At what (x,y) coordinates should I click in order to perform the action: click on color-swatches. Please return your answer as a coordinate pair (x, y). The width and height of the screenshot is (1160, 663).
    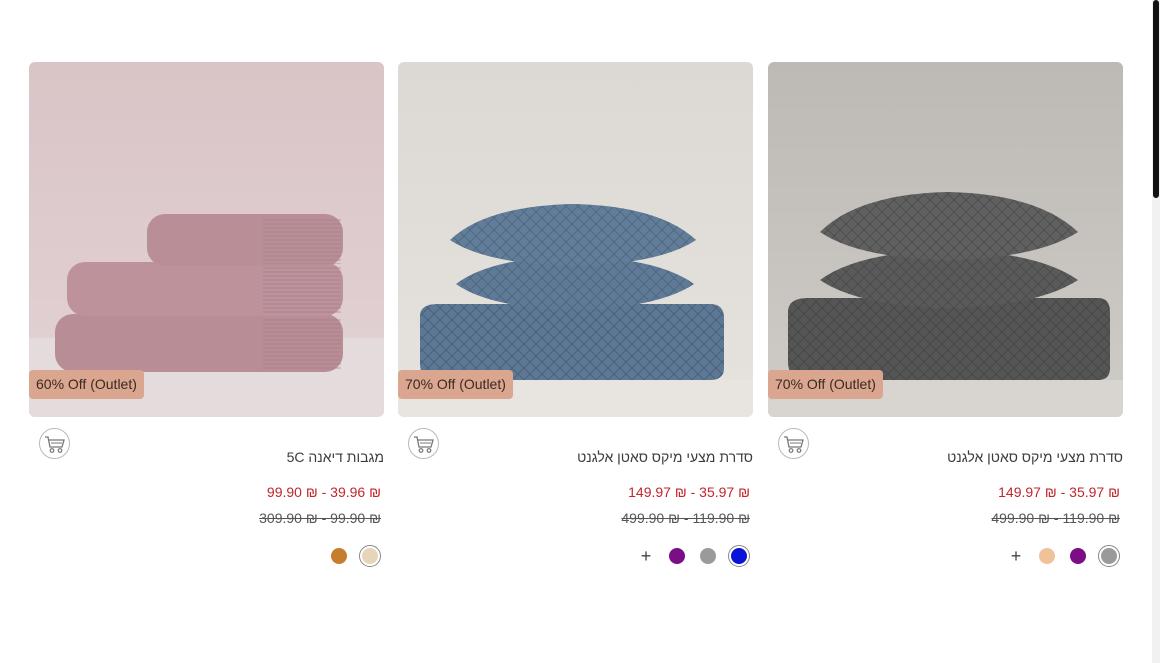
    Looking at the image, I should click on (354, 556).